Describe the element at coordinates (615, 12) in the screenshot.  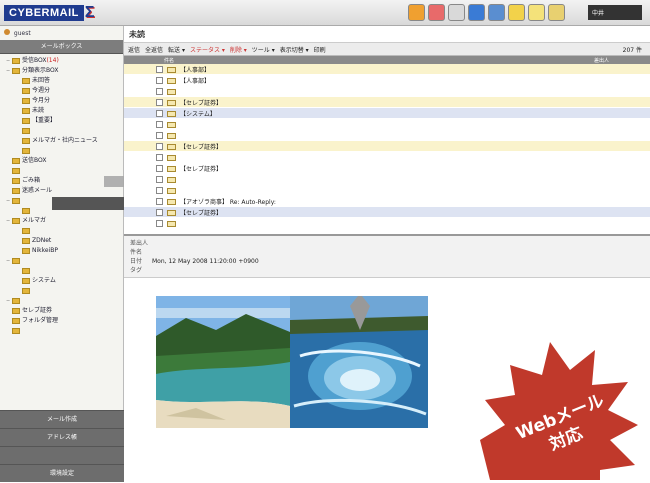
I see `user-name-box: 中井` at that location.